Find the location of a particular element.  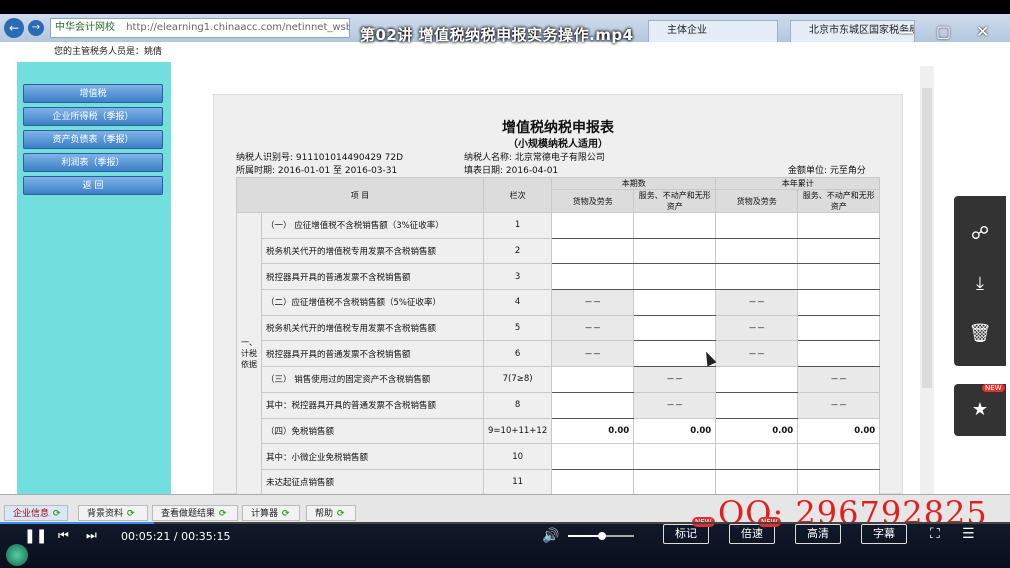

sidebar-item-balance-sheet: 资产负债表（季报） is located at coordinates (93, 139).